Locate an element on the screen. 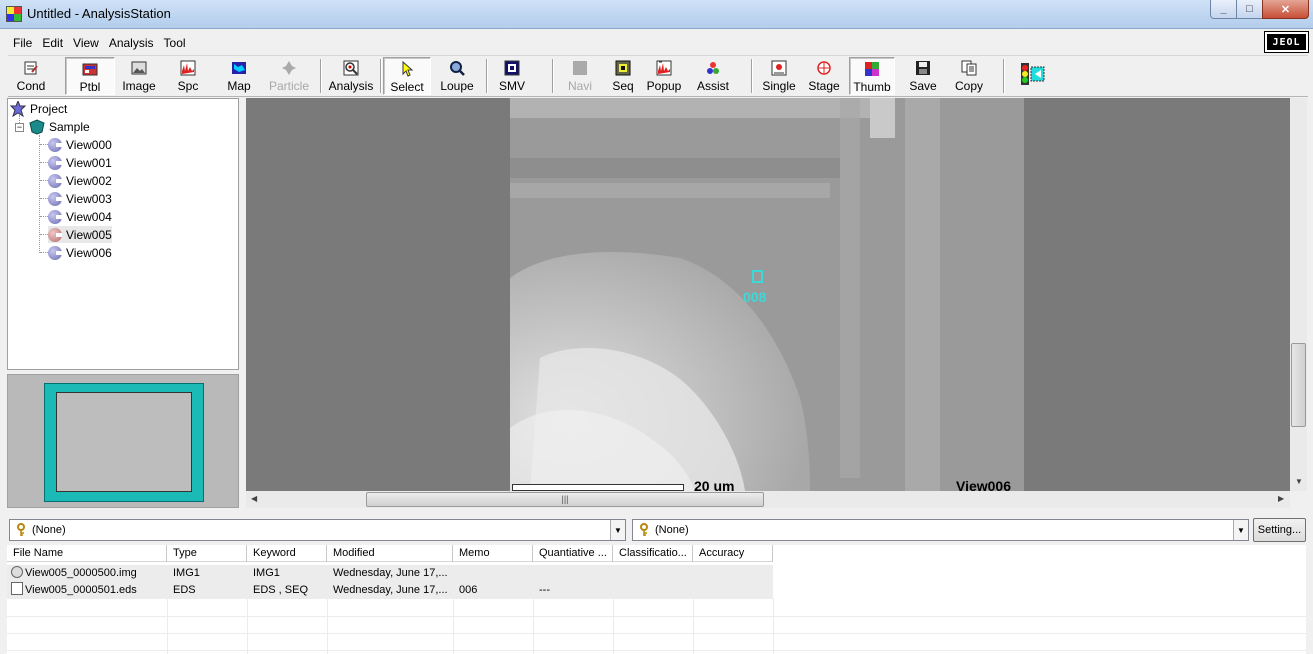 This screenshot has width=1313, height=654. thumb-button: Thumb is located at coordinates (872, 76).